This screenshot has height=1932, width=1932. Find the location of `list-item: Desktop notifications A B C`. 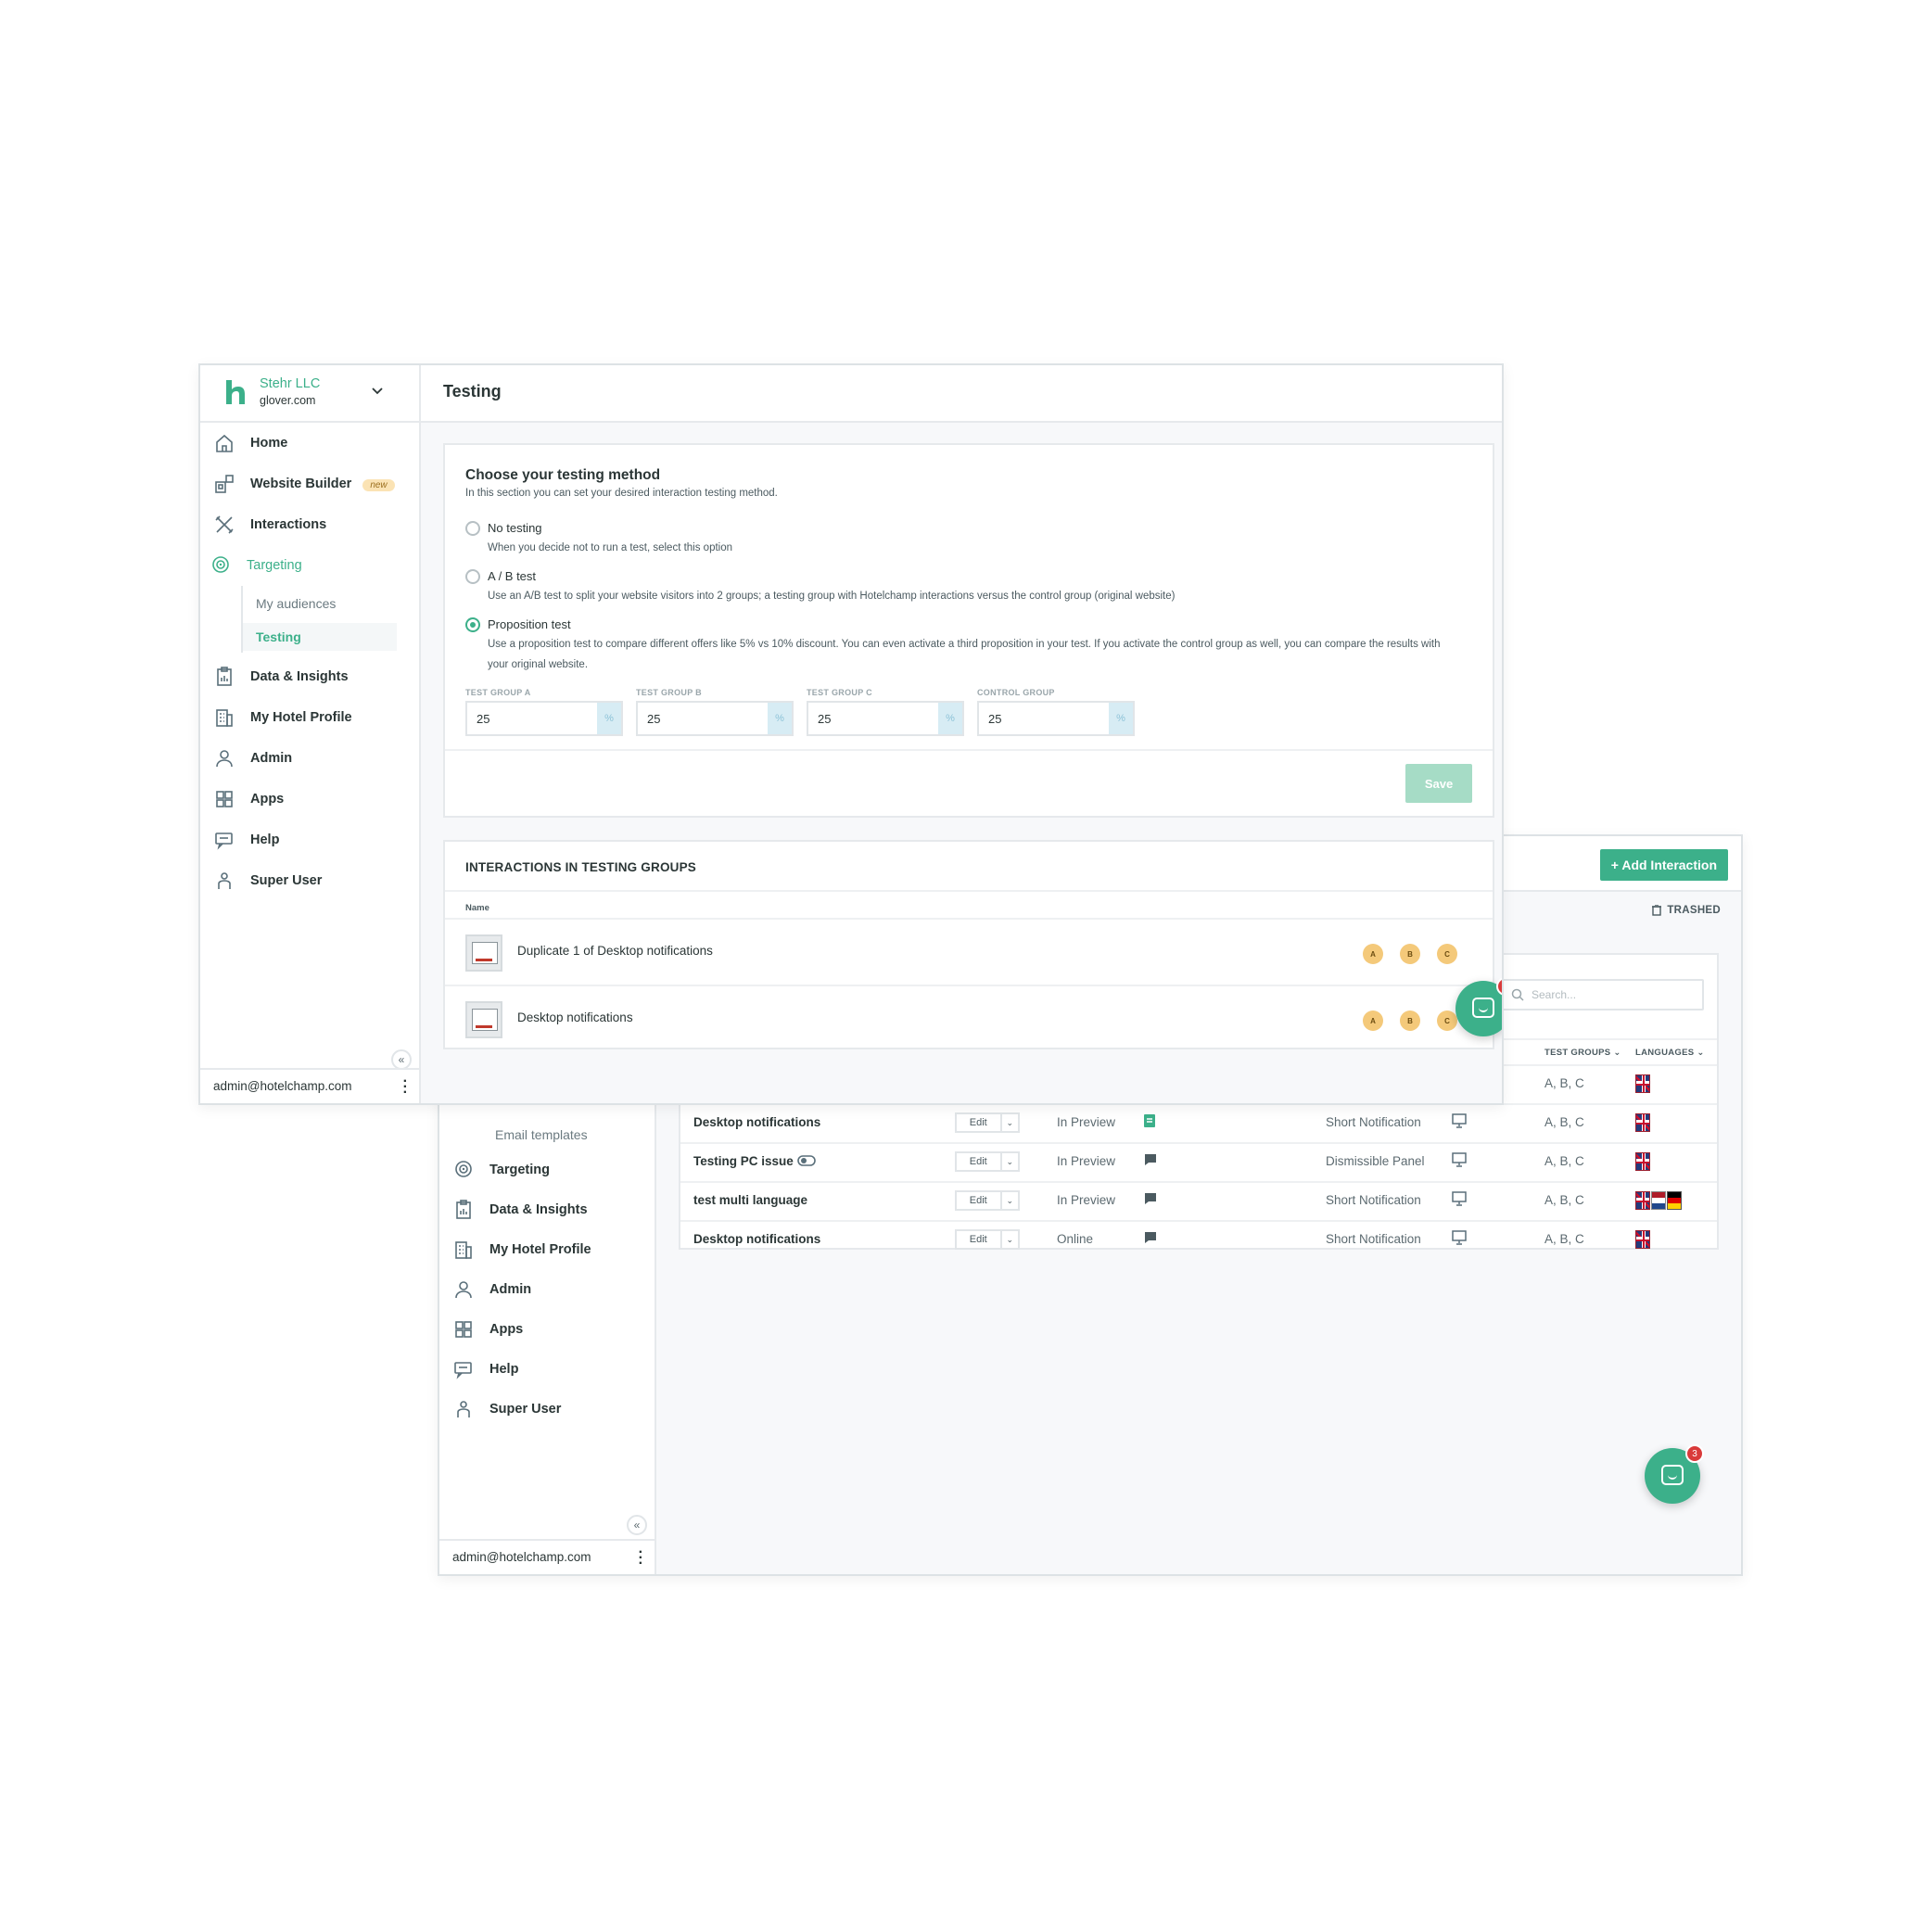

list-item: Desktop notifications A B C is located at coordinates (969, 1018).